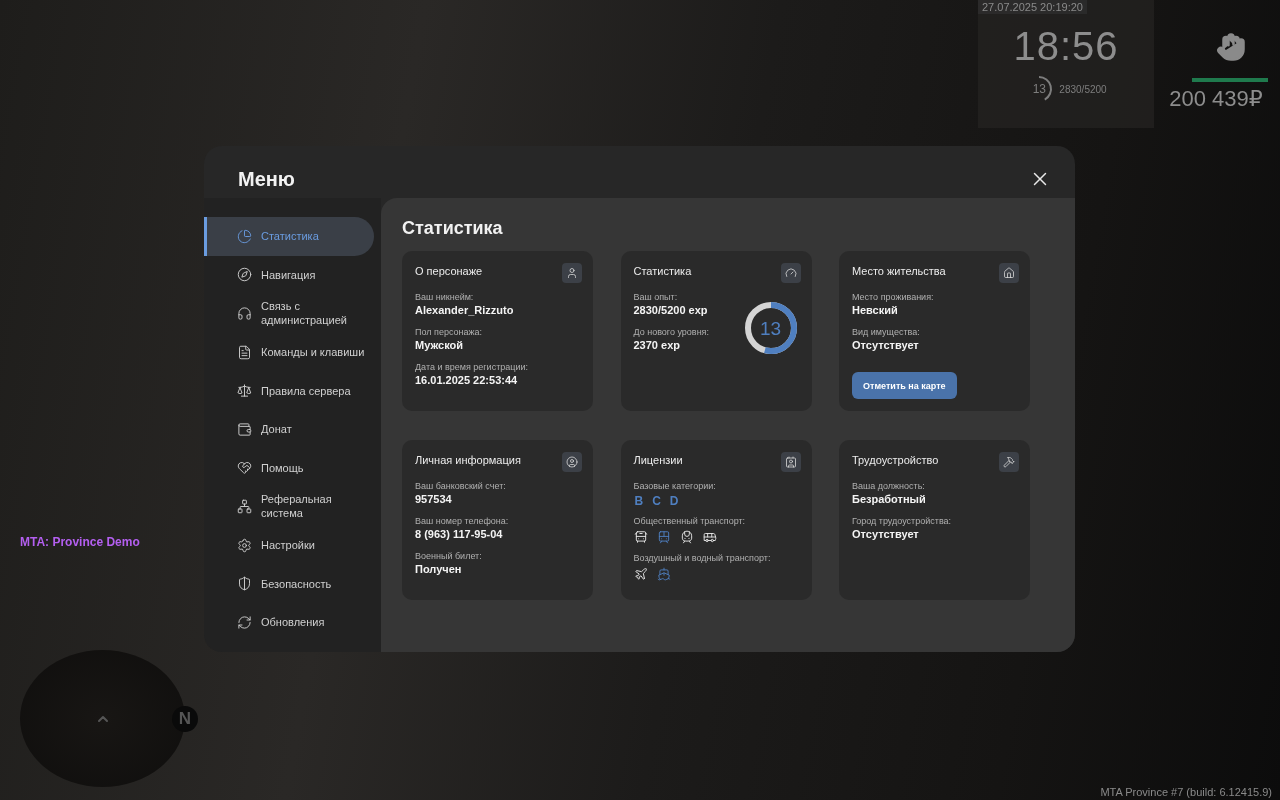  I want to click on refresh-icon, so click(244, 622).